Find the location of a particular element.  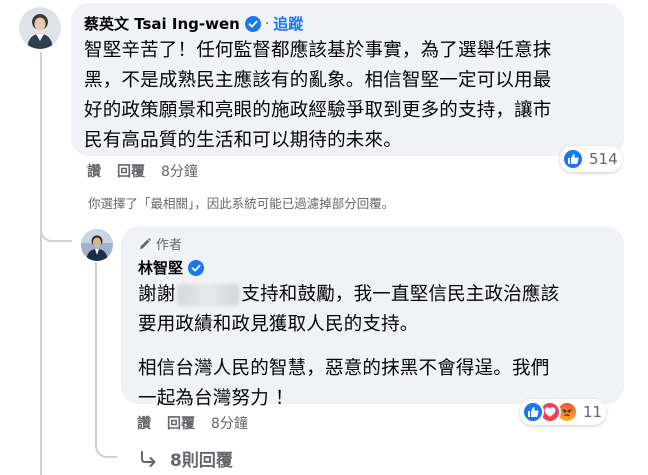

avatar-lin-image is located at coordinates (97, 245).